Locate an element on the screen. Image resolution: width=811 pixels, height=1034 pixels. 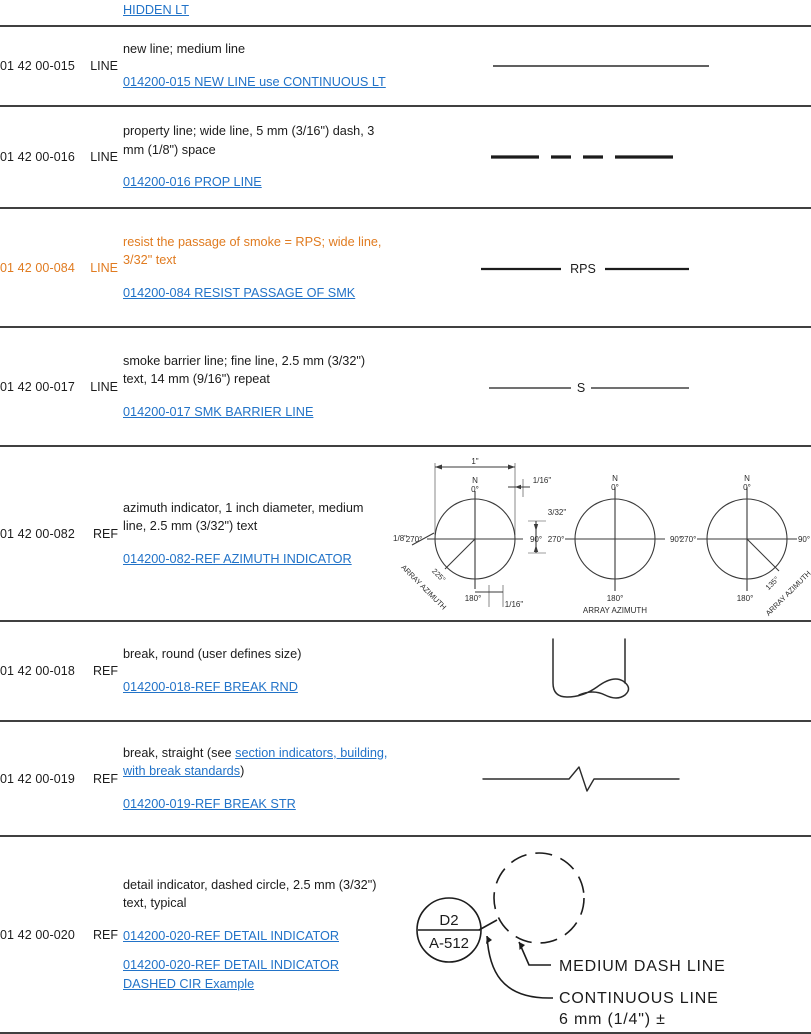
detail-dashed-circle is located at coordinates (538, 897).